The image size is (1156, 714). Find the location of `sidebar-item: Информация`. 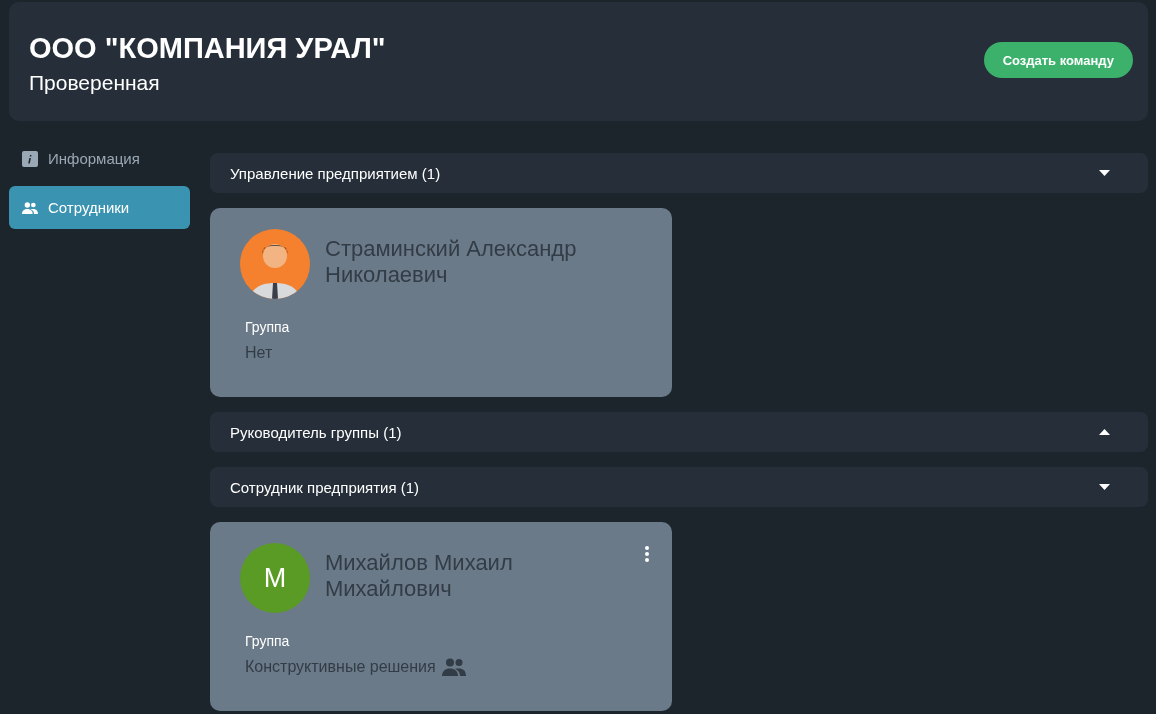

sidebar-item: Информация is located at coordinates (99, 158).